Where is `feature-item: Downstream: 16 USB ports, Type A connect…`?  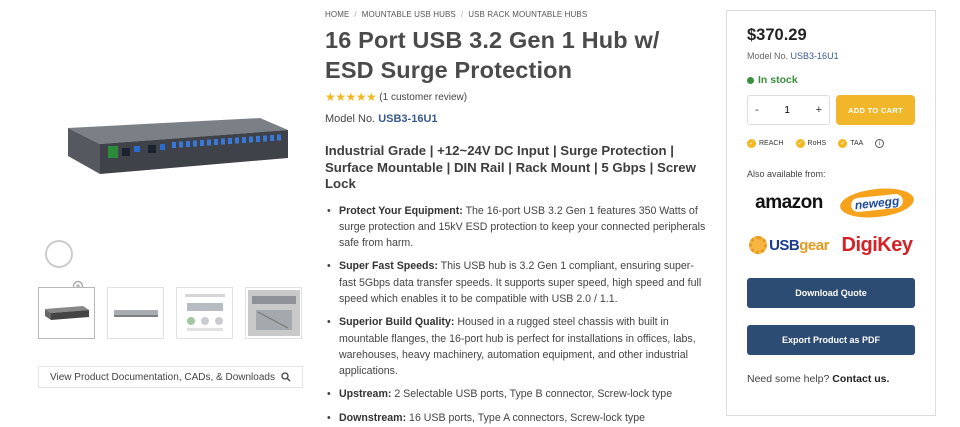 feature-item: Downstream: 16 USB ports, Type A connect… is located at coordinates (517, 418).